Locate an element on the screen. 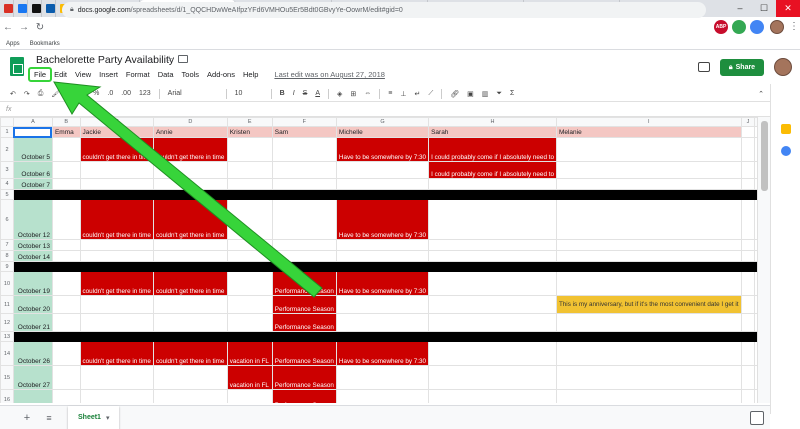 The height and width of the screenshot is (429, 800). date-cell: October 21 is located at coordinates (32, 322).